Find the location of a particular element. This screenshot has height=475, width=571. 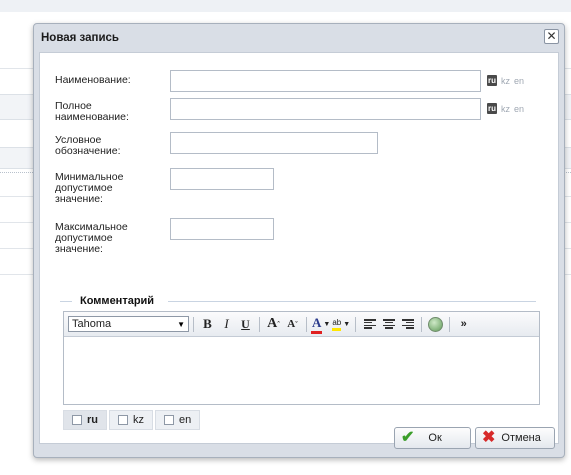

align-center-button is located at coordinates (388, 324).